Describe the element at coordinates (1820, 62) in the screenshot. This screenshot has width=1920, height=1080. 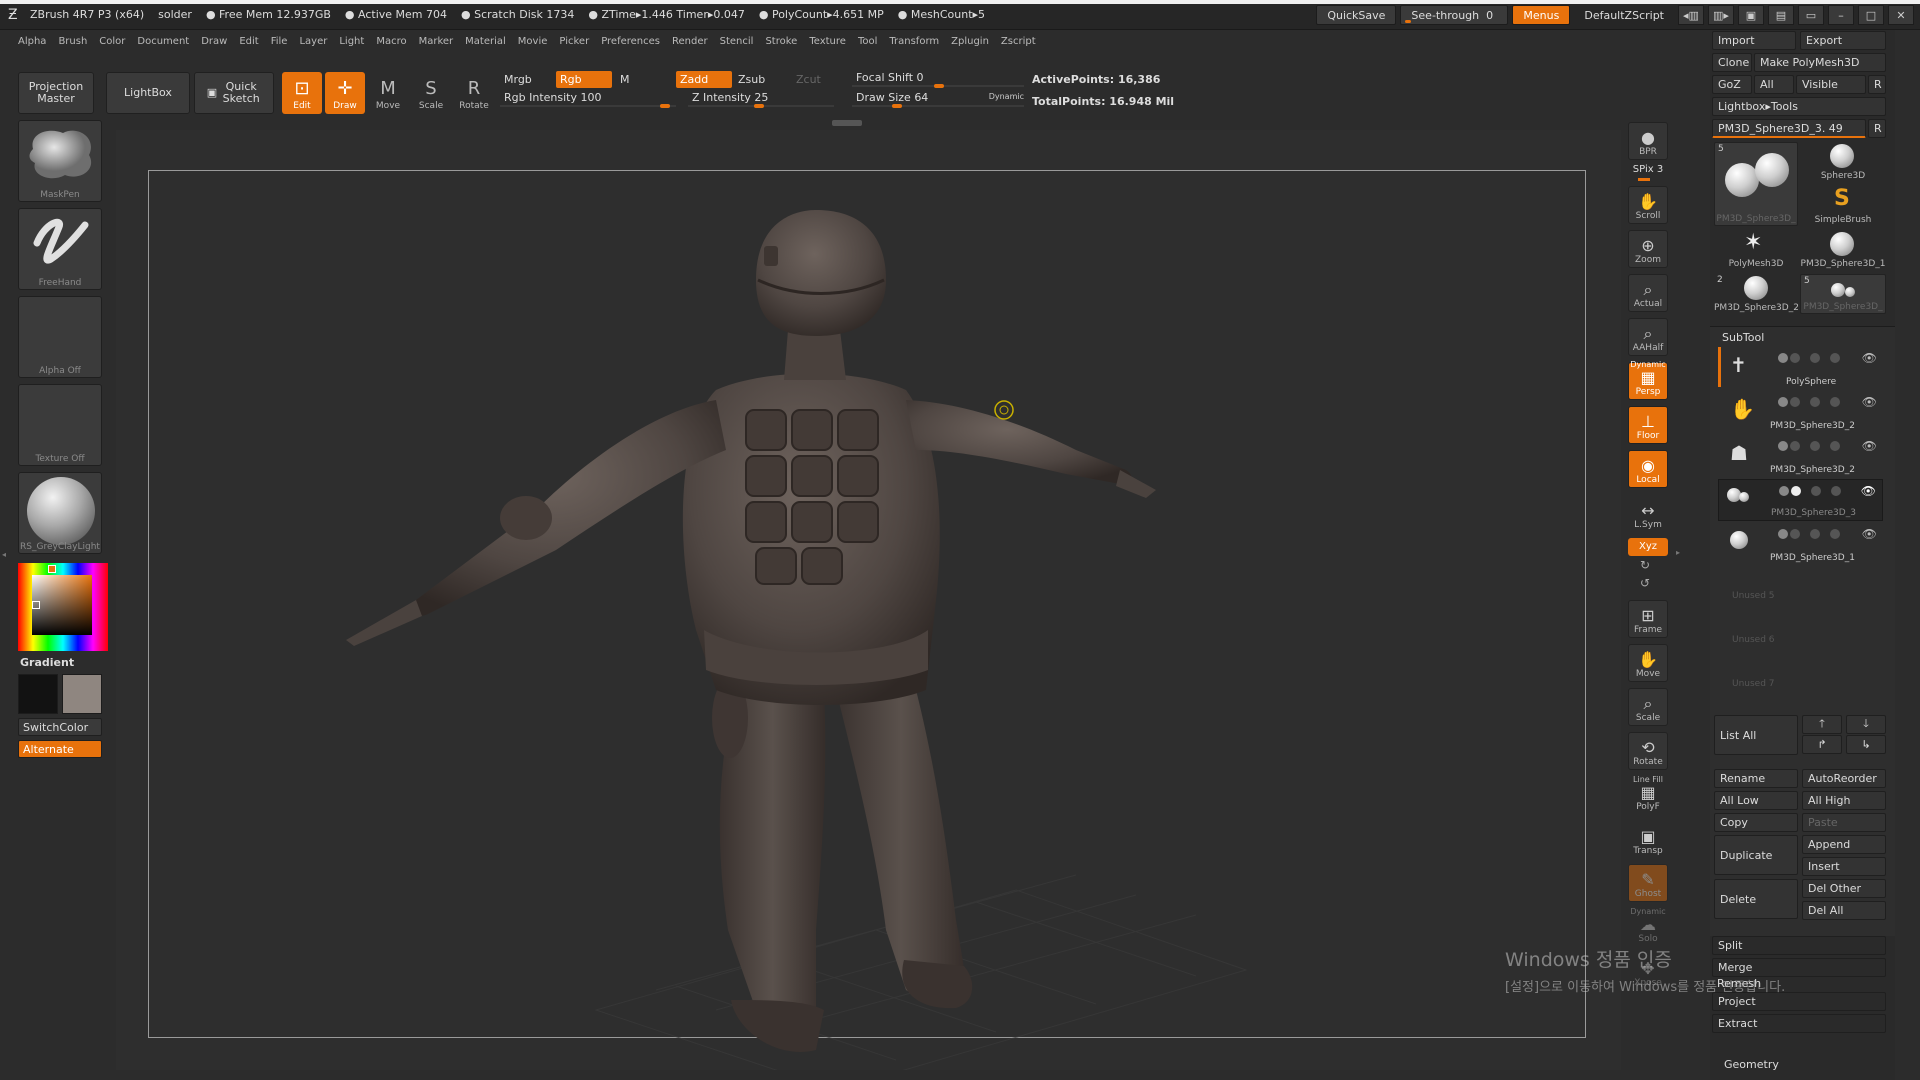
I see `make-polymesh-button: Make PolyMesh3D` at that location.